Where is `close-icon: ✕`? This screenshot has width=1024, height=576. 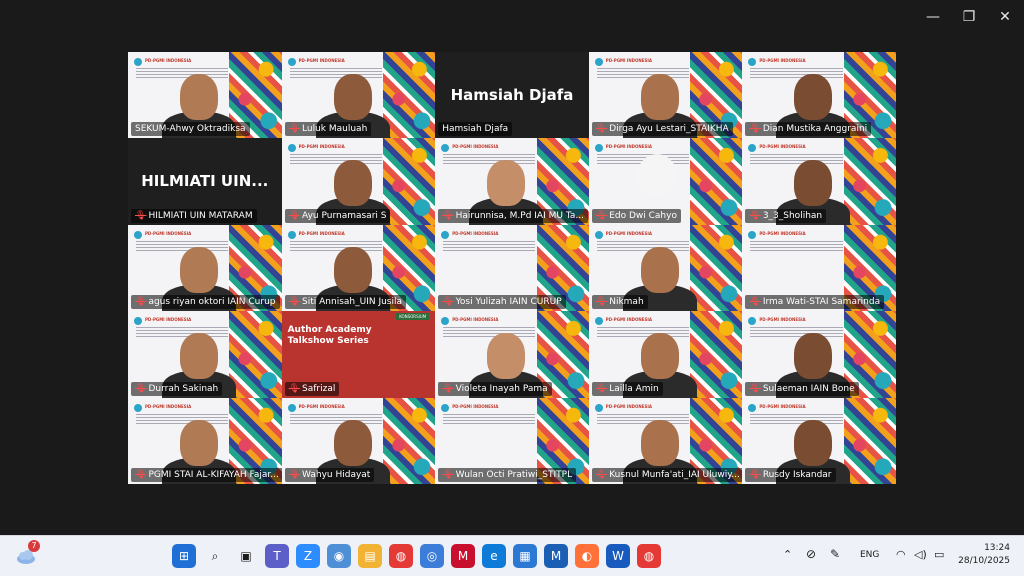 close-icon: ✕ is located at coordinates (1005, 17).